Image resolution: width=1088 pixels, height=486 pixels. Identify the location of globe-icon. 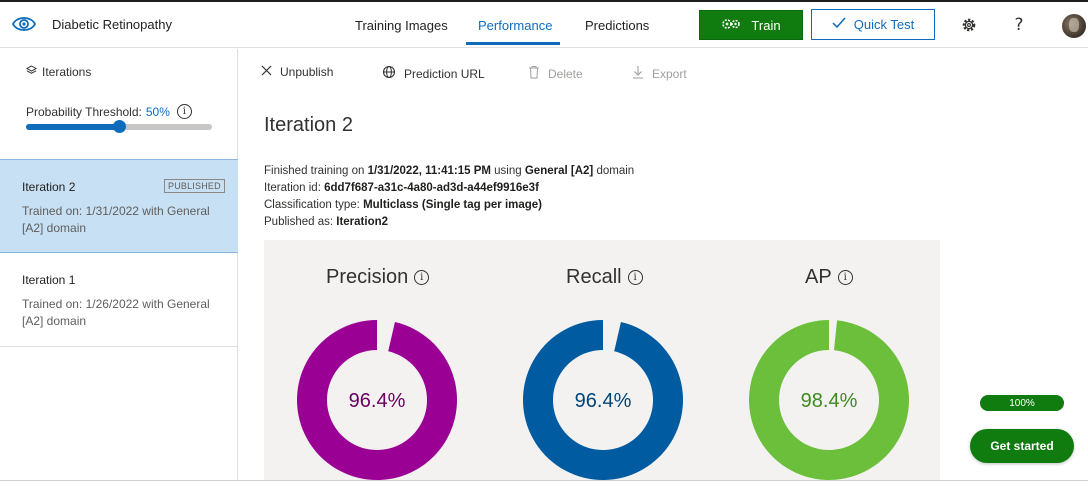
(389, 73).